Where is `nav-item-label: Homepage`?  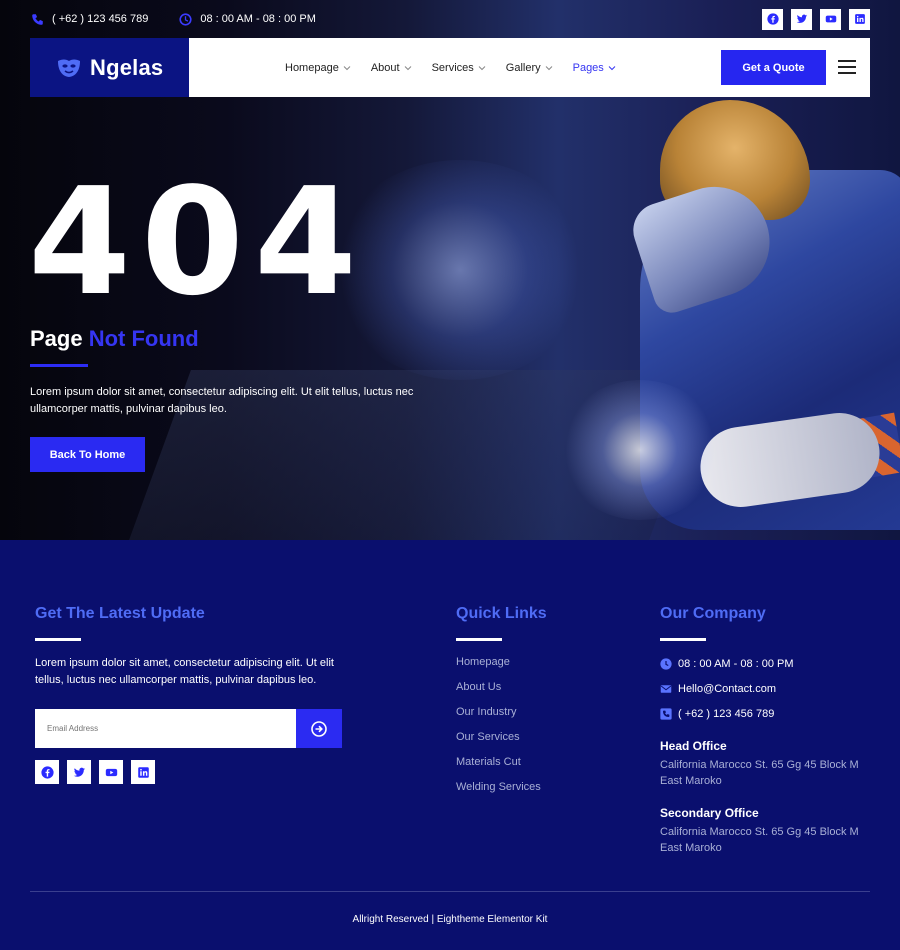
nav-item-label: Homepage is located at coordinates (312, 67).